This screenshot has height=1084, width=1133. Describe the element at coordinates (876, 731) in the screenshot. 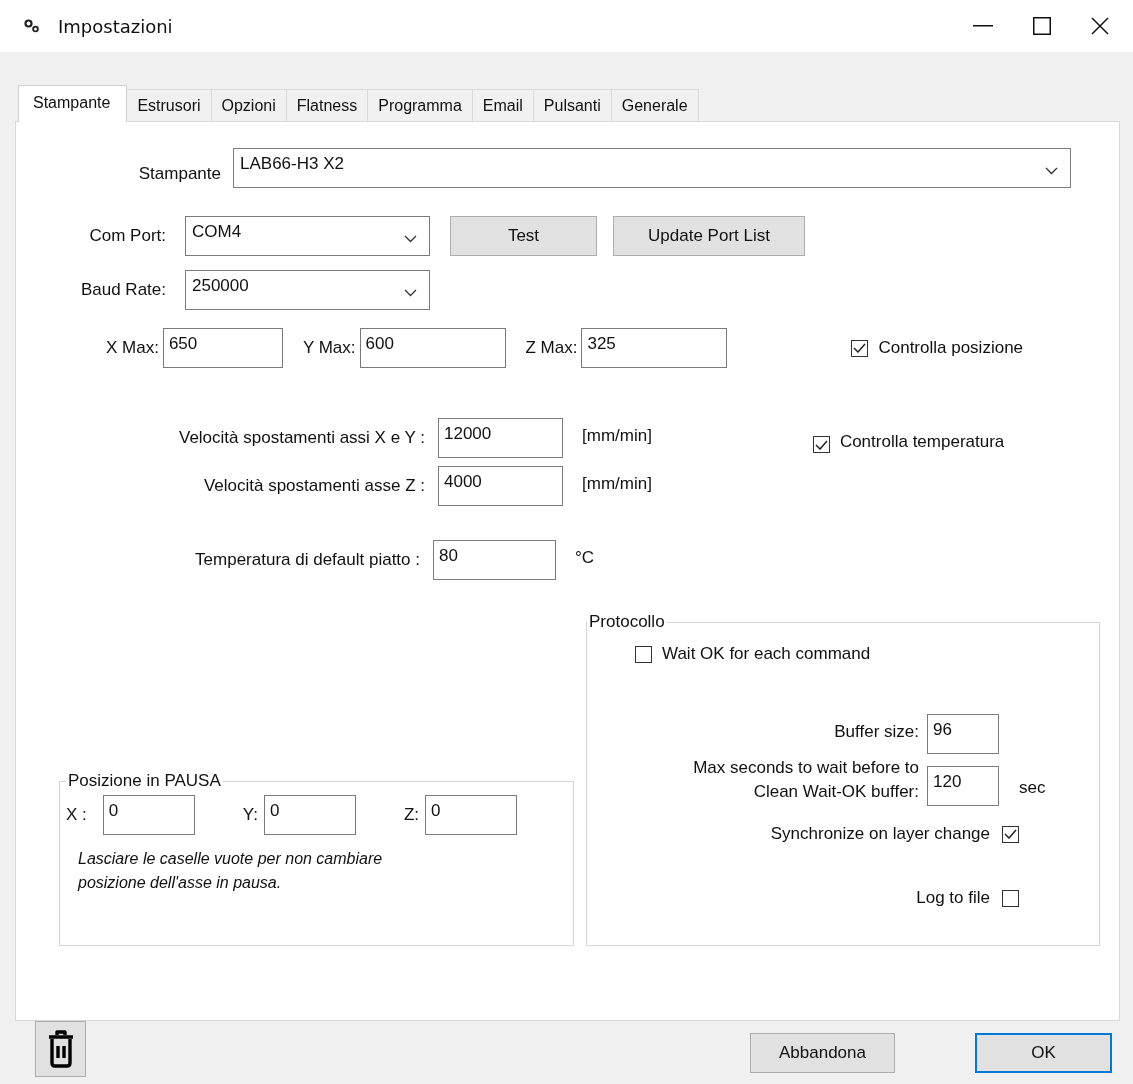

I see `field-label: Buffer size:` at that location.